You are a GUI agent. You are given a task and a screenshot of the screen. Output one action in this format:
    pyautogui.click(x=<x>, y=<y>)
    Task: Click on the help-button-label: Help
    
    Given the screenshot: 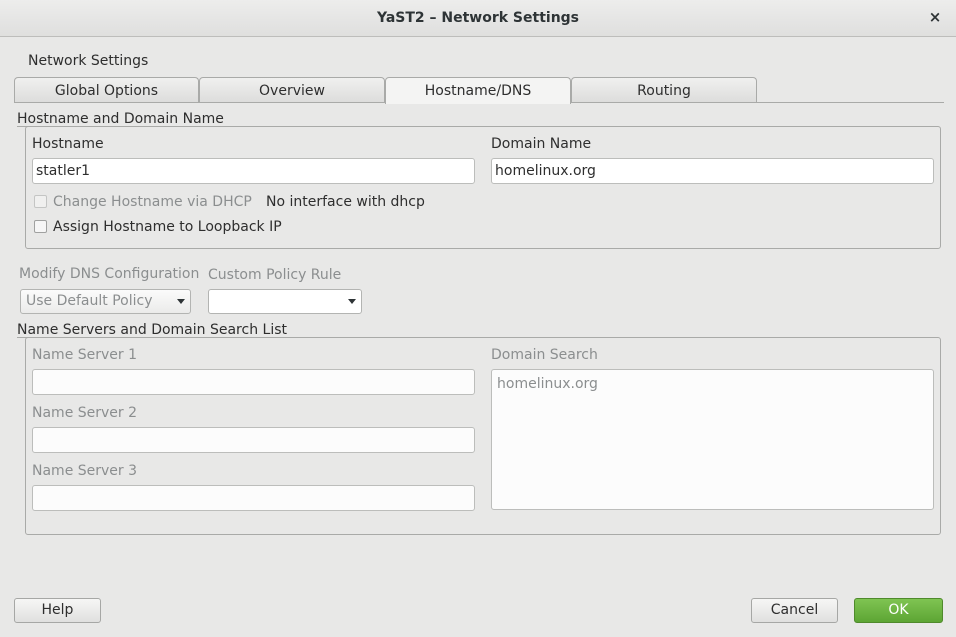 What is the action you would take?
    pyautogui.click(x=57, y=610)
    